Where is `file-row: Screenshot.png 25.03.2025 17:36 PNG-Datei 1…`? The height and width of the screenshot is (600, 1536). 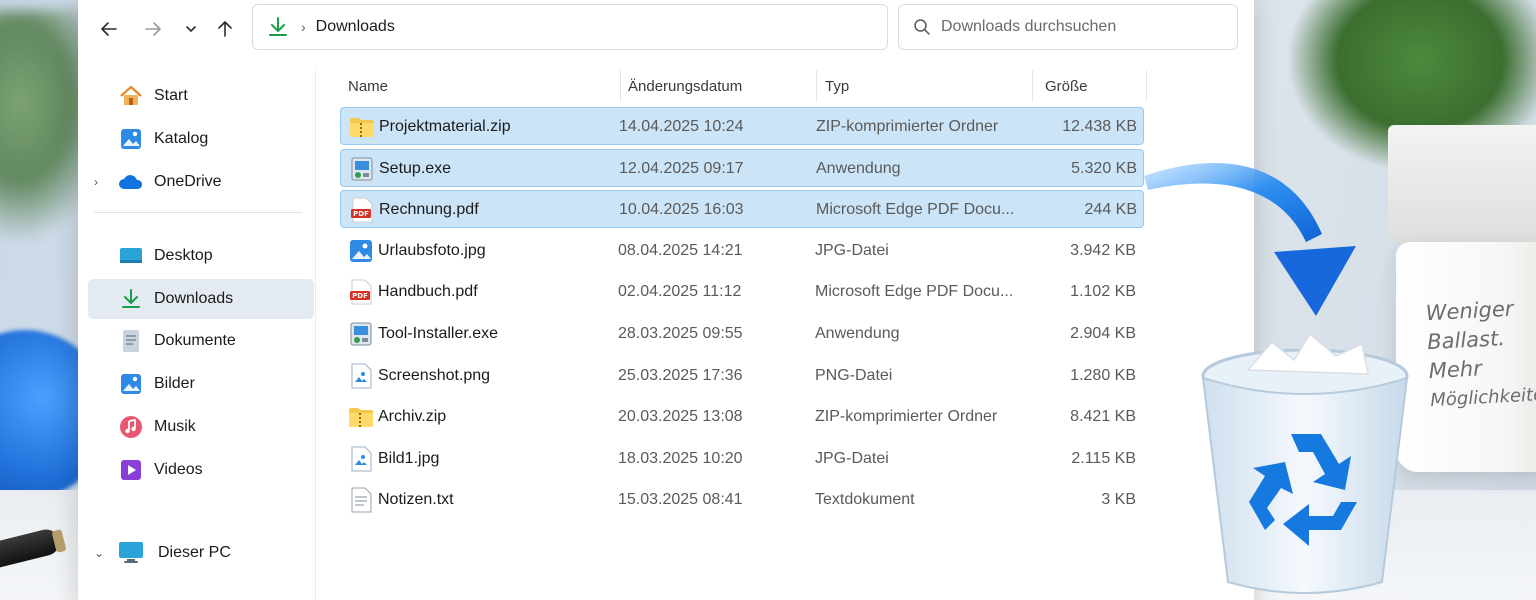 file-row: Screenshot.png 25.03.2025 17:36 PNG-Datei 1… is located at coordinates (742, 376).